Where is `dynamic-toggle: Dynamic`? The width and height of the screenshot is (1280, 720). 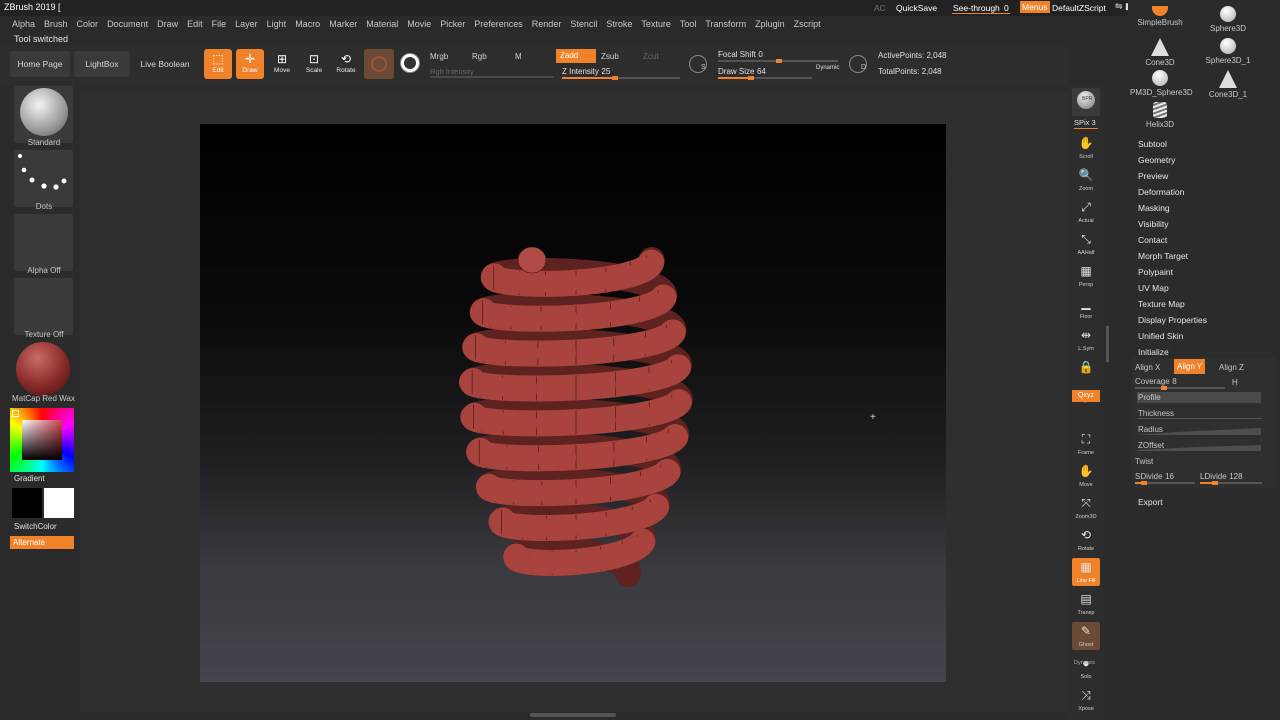
dynamic-toggle: Dynamic is located at coordinates (827, 68).